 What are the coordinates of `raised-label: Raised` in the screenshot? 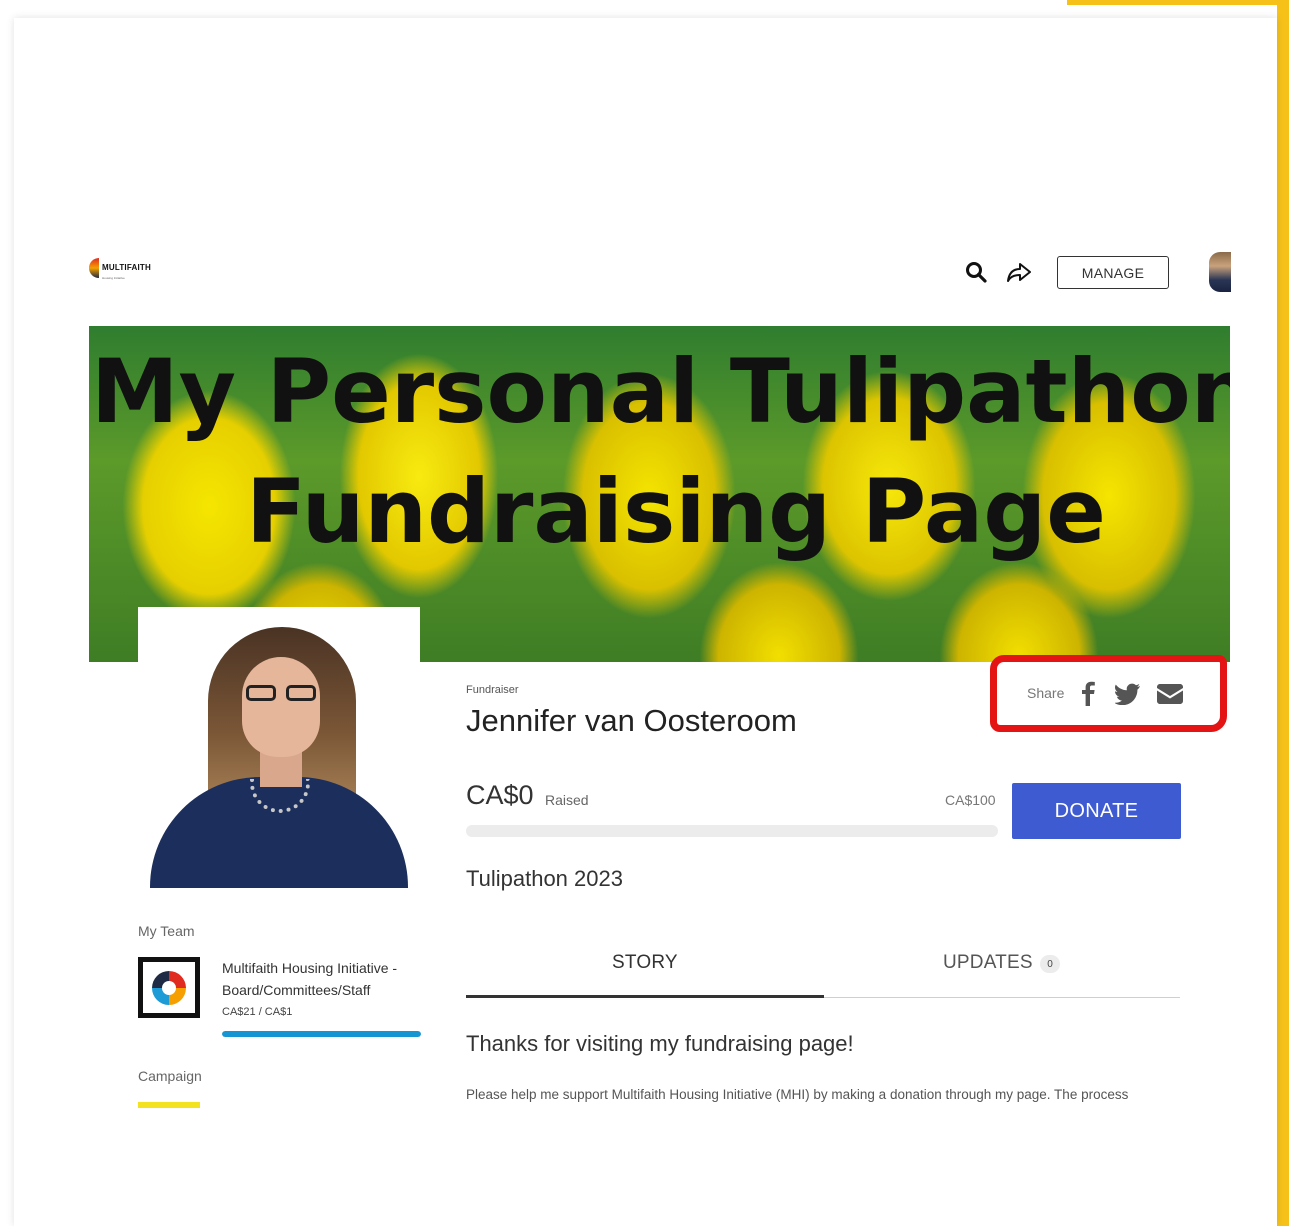 It's located at (567, 800).